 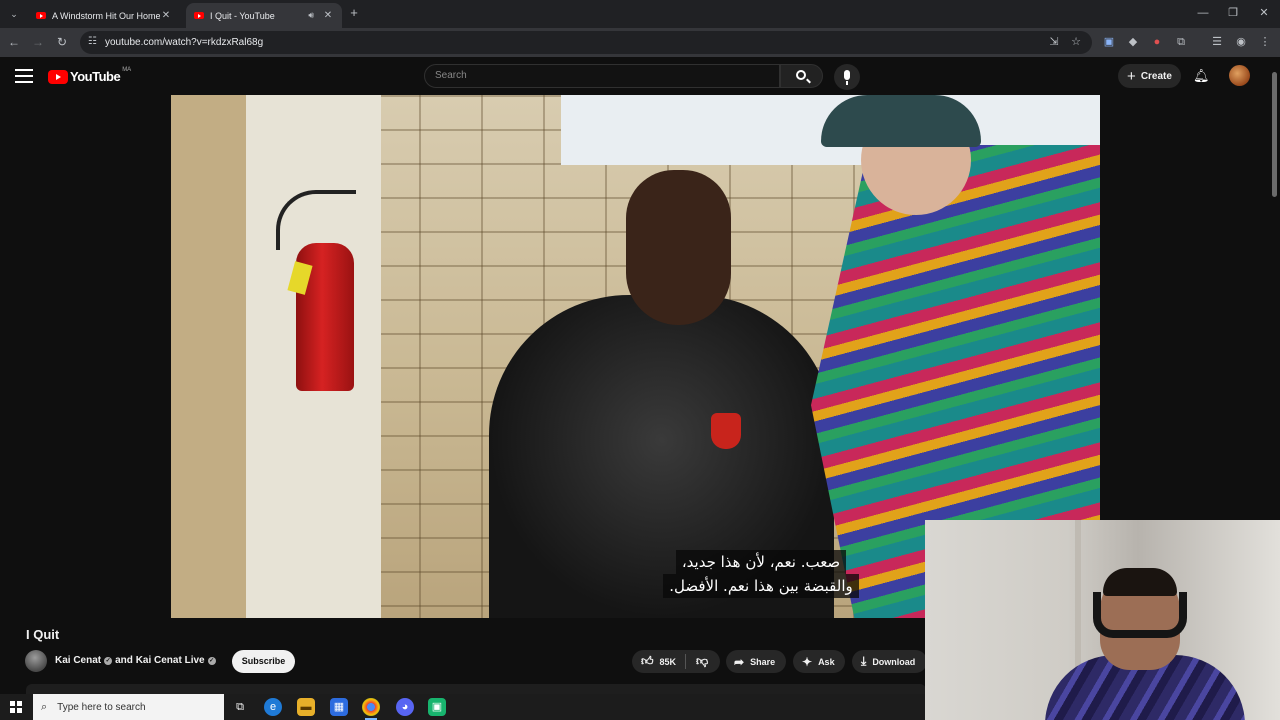 What do you see at coordinates (92, 41) in the screenshot?
I see `site-info-icon: ☷` at bounding box center [92, 41].